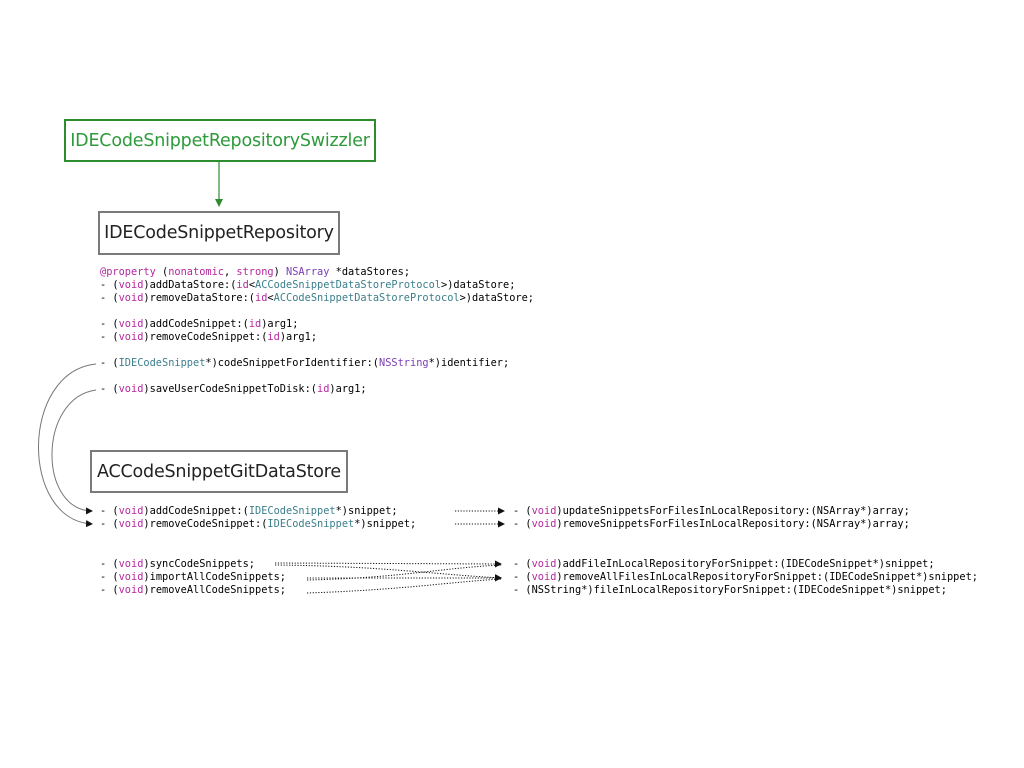  What do you see at coordinates (220, 140) in the screenshot?
I see `swizzler-class-box: IDECodeSnippetRepositorySwizzler` at bounding box center [220, 140].